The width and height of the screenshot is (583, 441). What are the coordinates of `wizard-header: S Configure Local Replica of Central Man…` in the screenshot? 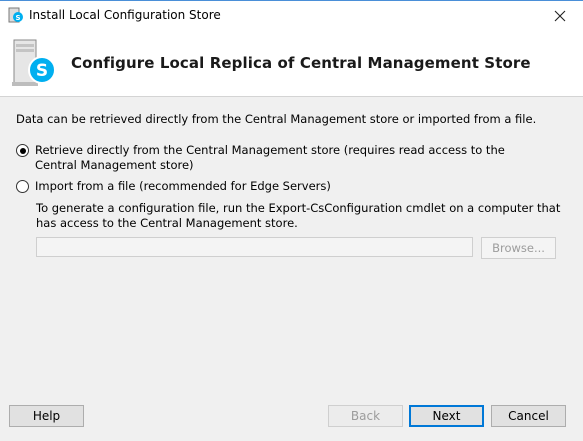 It's located at (291, 64).